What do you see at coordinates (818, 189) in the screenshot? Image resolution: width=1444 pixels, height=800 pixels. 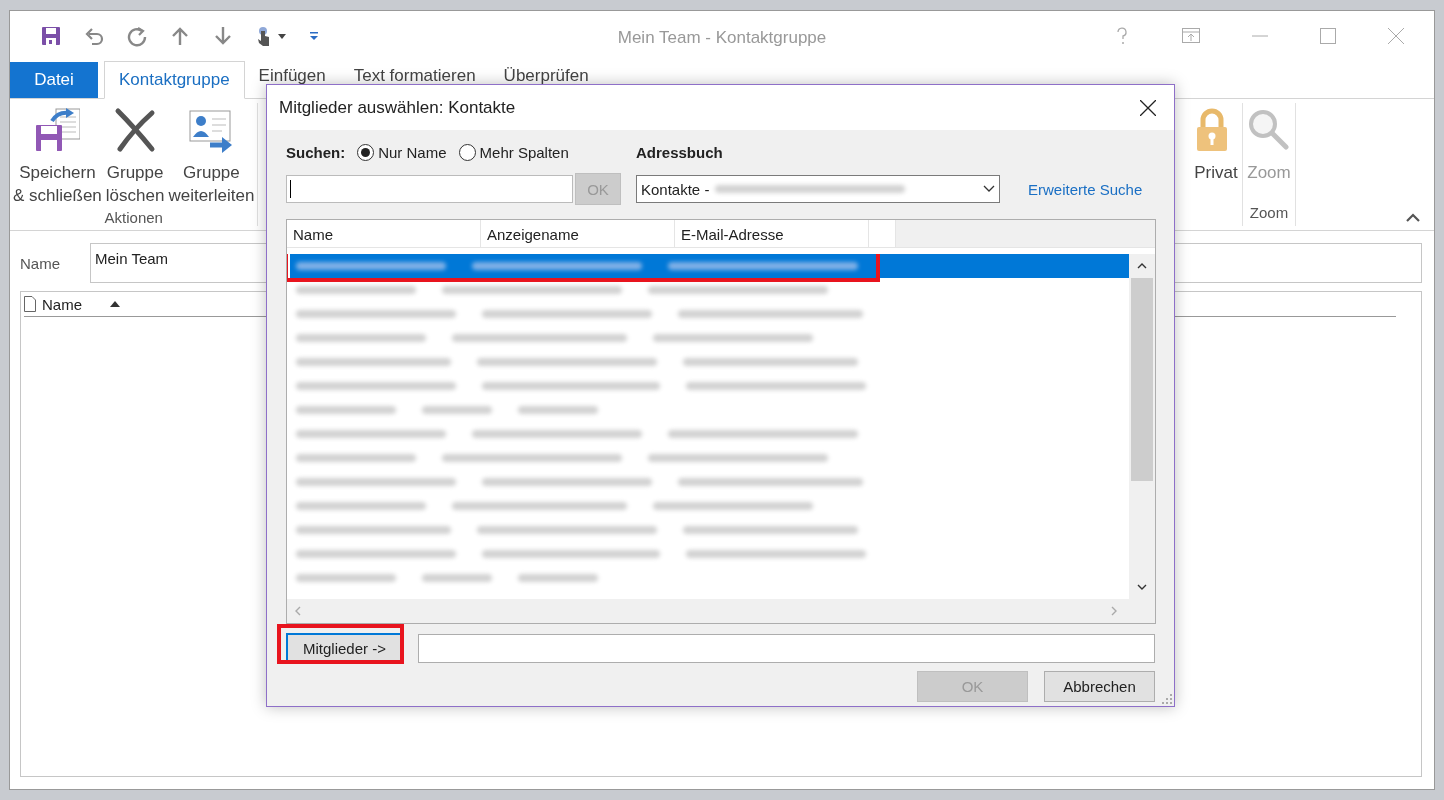 I see `address-book-dropdown: Kontakte -` at bounding box center [818, 189].